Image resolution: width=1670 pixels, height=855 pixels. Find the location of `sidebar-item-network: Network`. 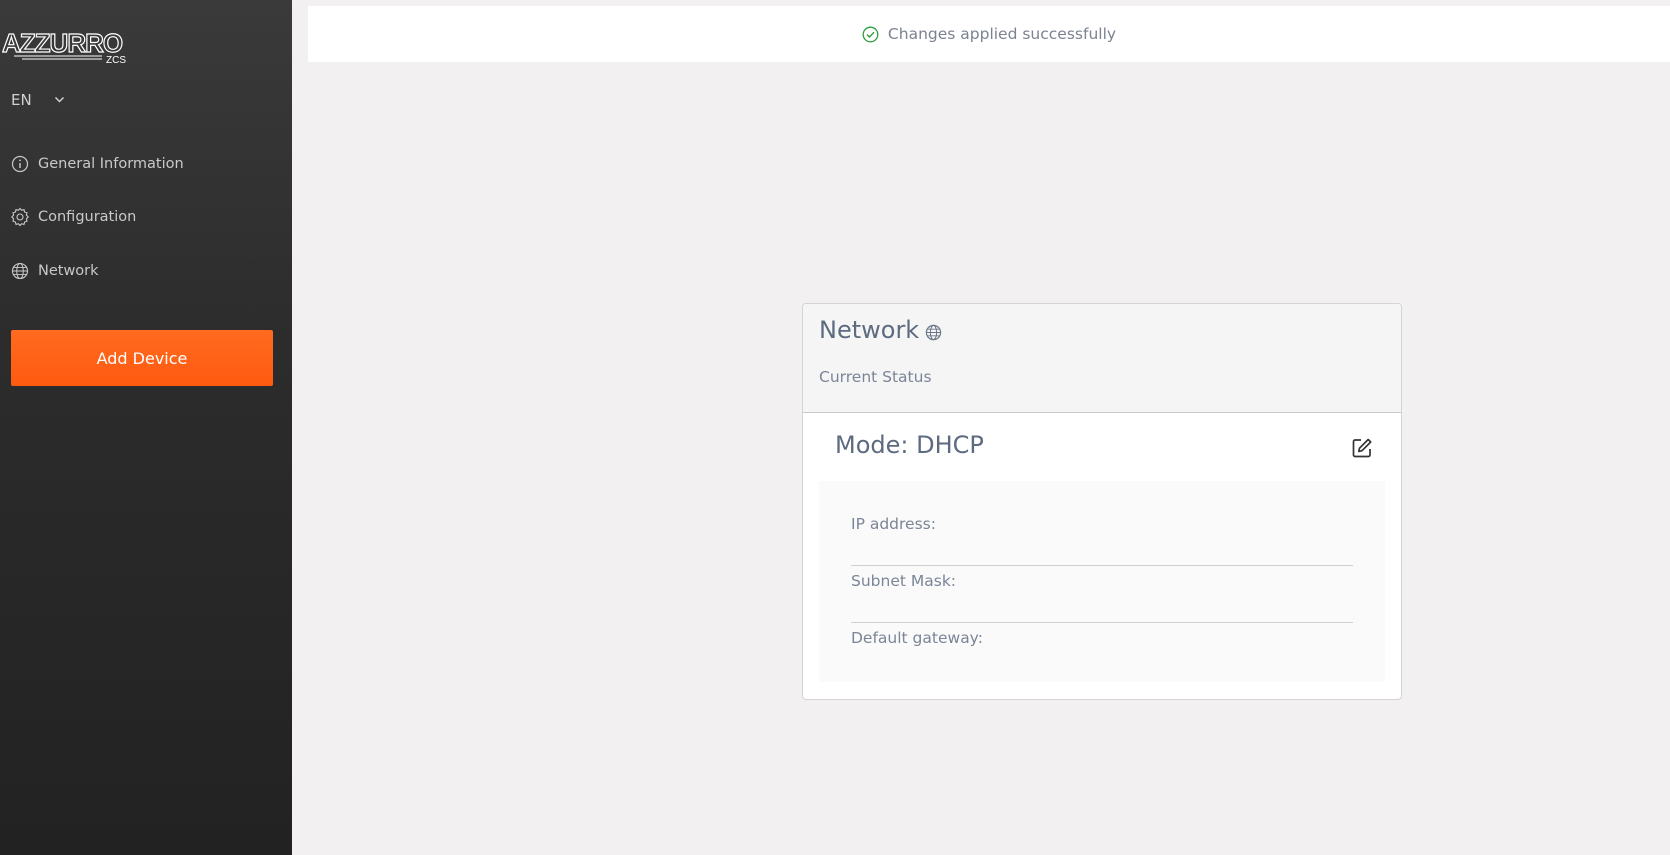

sidebar-item-network: Network is located at coordinates (54, 271).